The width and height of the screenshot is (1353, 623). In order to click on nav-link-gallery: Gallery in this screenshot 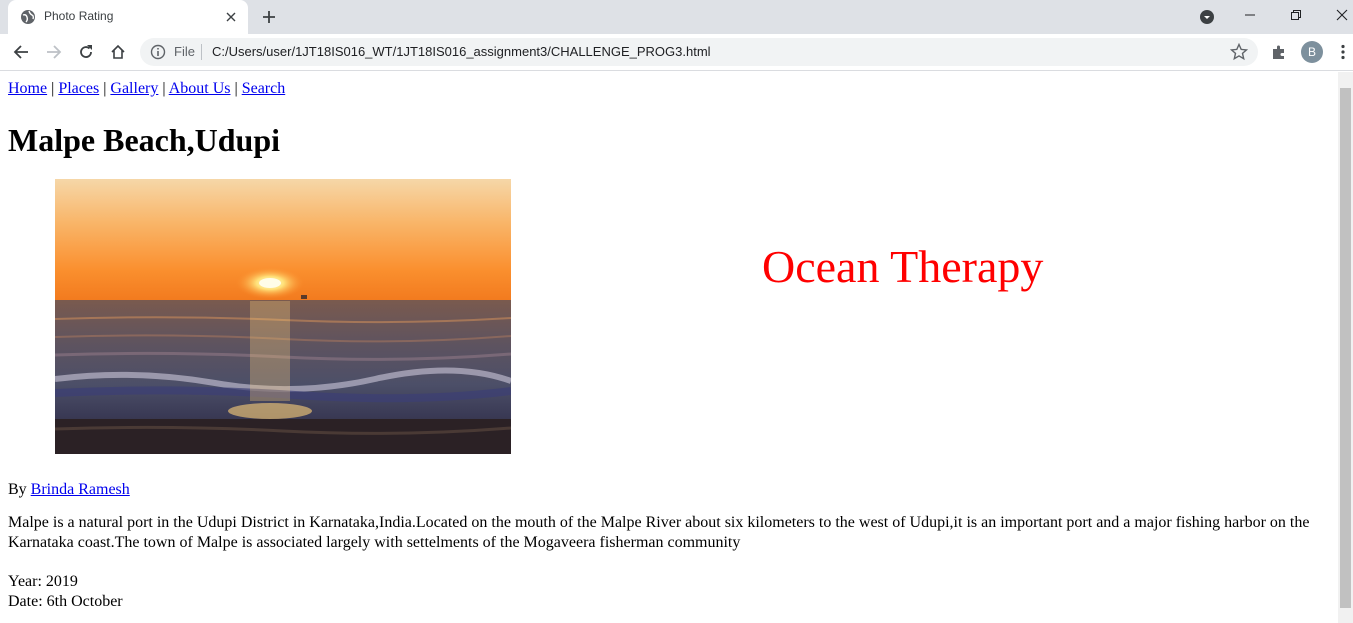, I will do `click(134, 88)`.